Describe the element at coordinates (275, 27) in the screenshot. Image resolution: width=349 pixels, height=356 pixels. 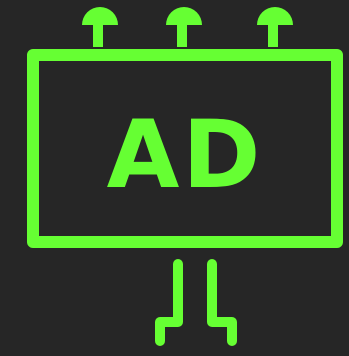
I see `lamp-right-icon` at that location.